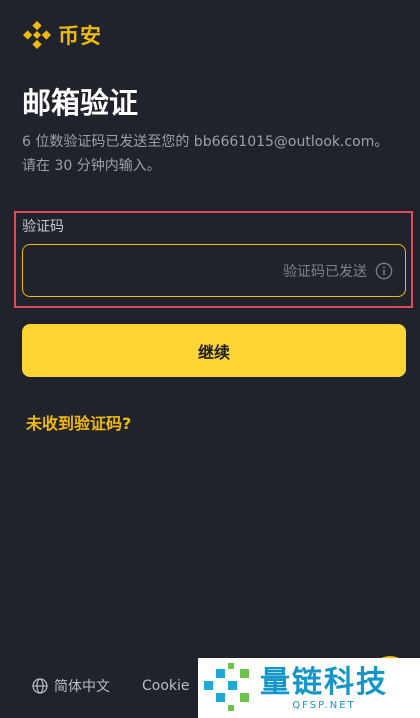 Image resolution: width=420 pixels, height=718 pixels. Describe the element at coordinates (80, 103) in the screenshot. I see `page-title: 邮箱验证` at that location.